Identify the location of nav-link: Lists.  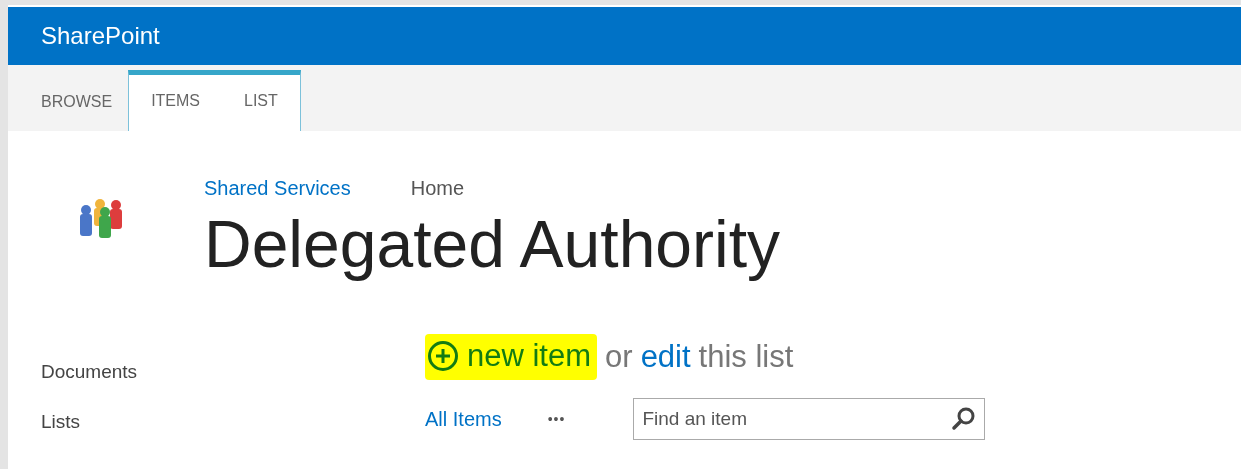
(122, 422).